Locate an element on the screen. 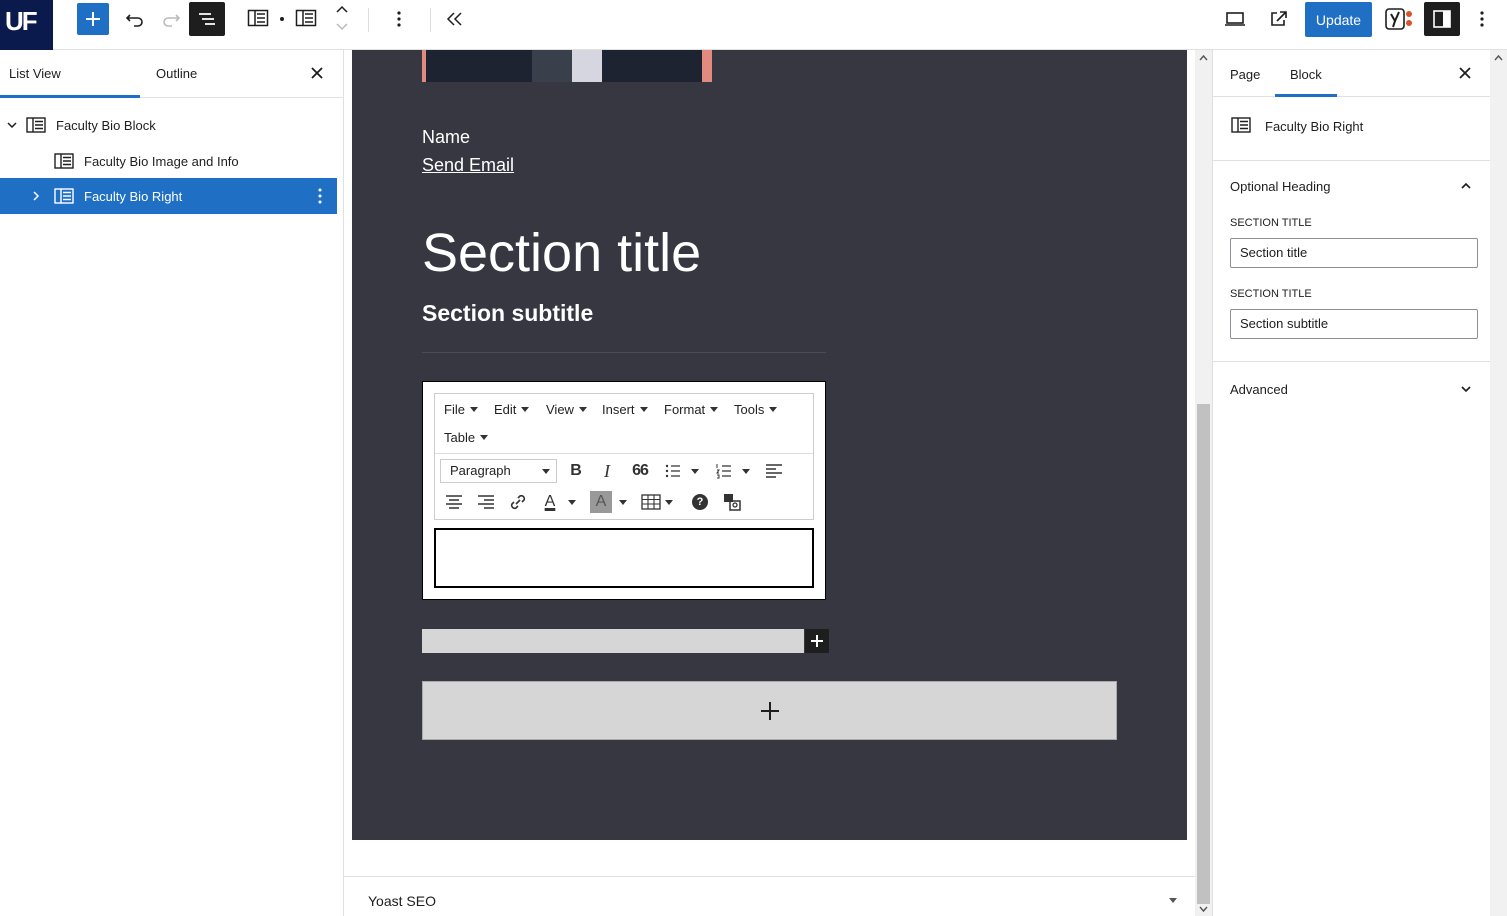 The width and height of the screenshot is (1507, 916). advanced-panel-toggle: Advanced is located at coordinates (1259, 389).